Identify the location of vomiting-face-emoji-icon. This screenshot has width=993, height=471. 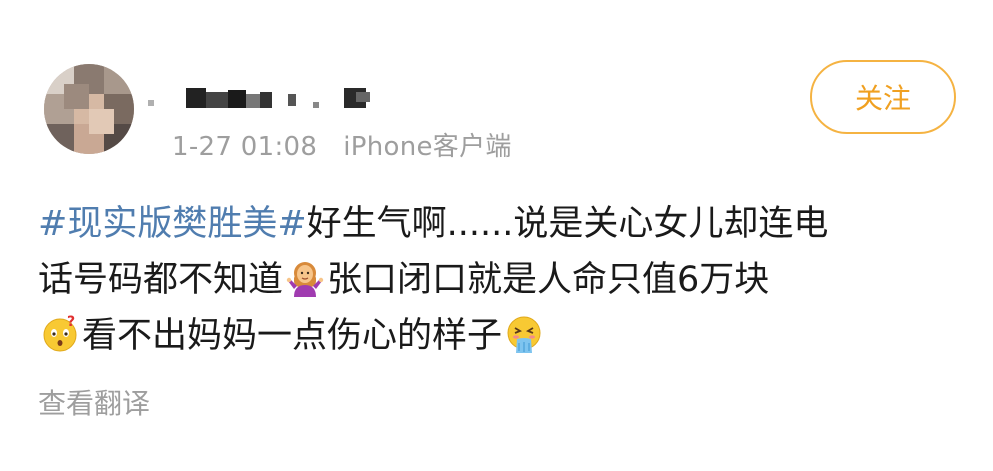
(524, 334).